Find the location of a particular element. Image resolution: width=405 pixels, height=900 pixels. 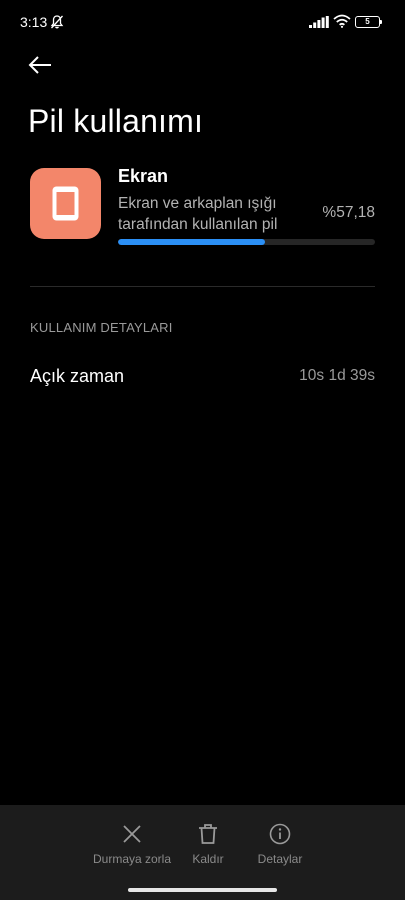

details-button: Detaylar is located at coordinates (280, 844).